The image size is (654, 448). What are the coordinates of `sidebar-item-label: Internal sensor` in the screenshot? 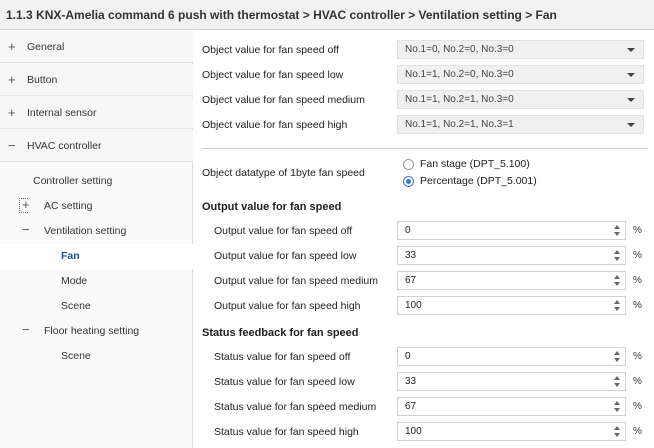 It's located at (62, 113).